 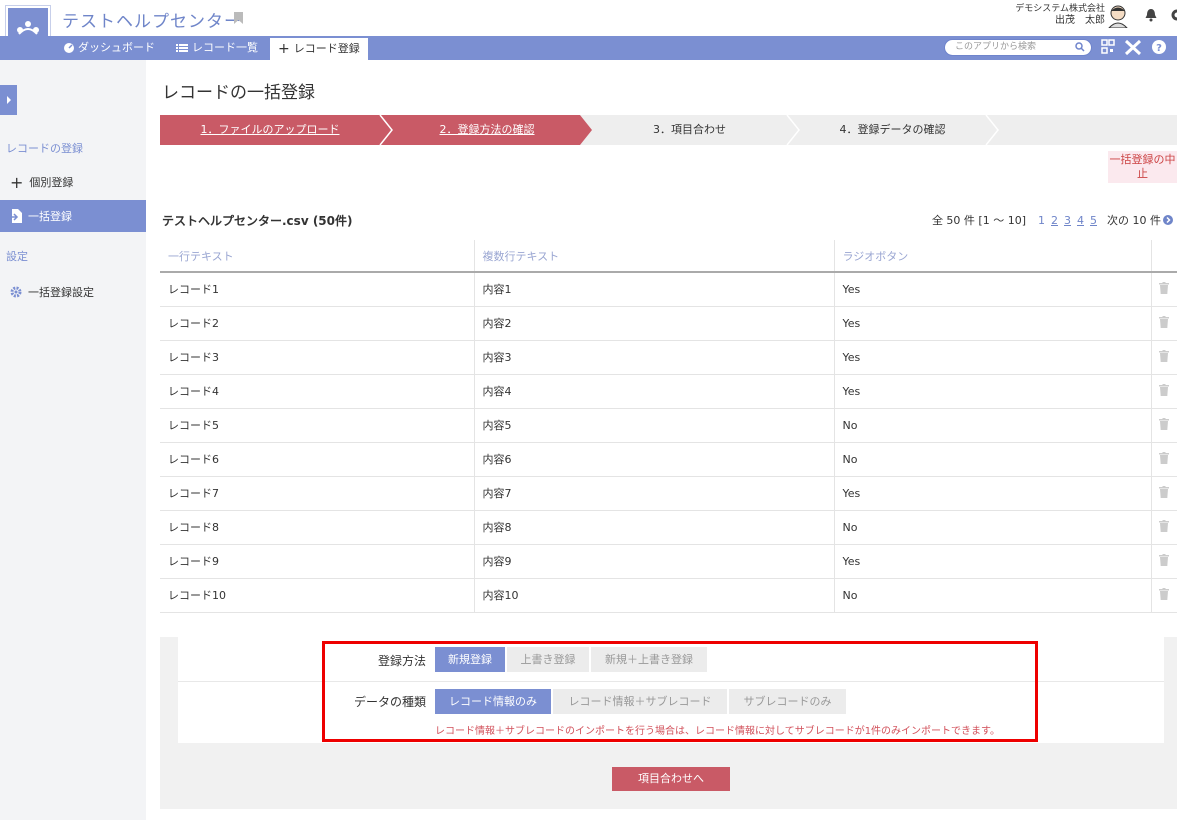 What do you see at coordinates (654, 595) in the screenshot?
I see `table-cell: 内容10` at bounding box center [654, 595].